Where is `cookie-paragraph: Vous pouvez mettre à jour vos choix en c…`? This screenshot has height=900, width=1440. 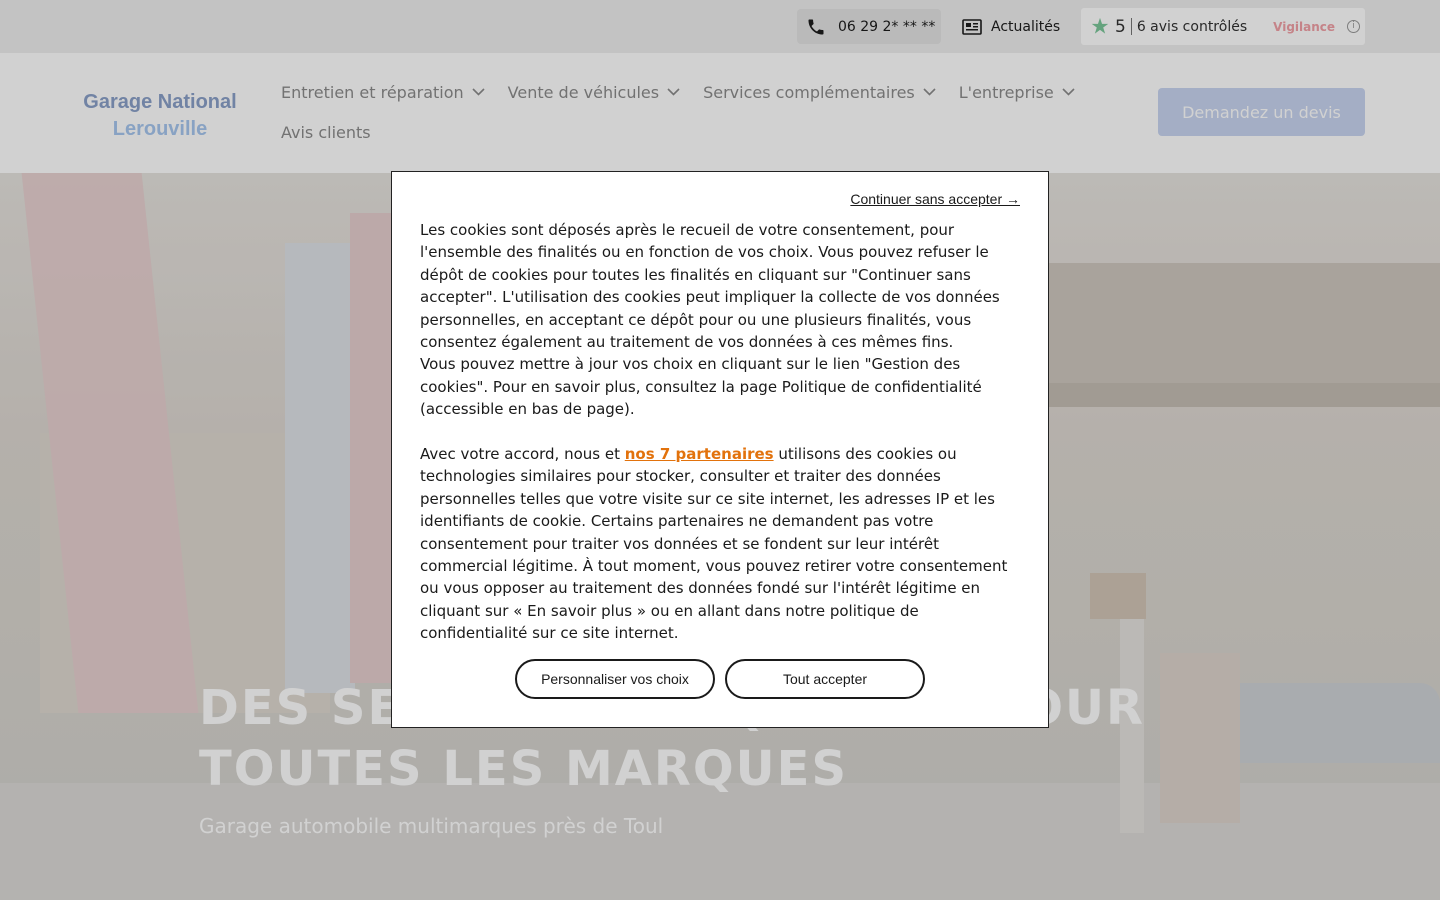
cookie-paragraph: Vous pouvez mettre à jour vos choix en c… is located at coordinates (701, 387).